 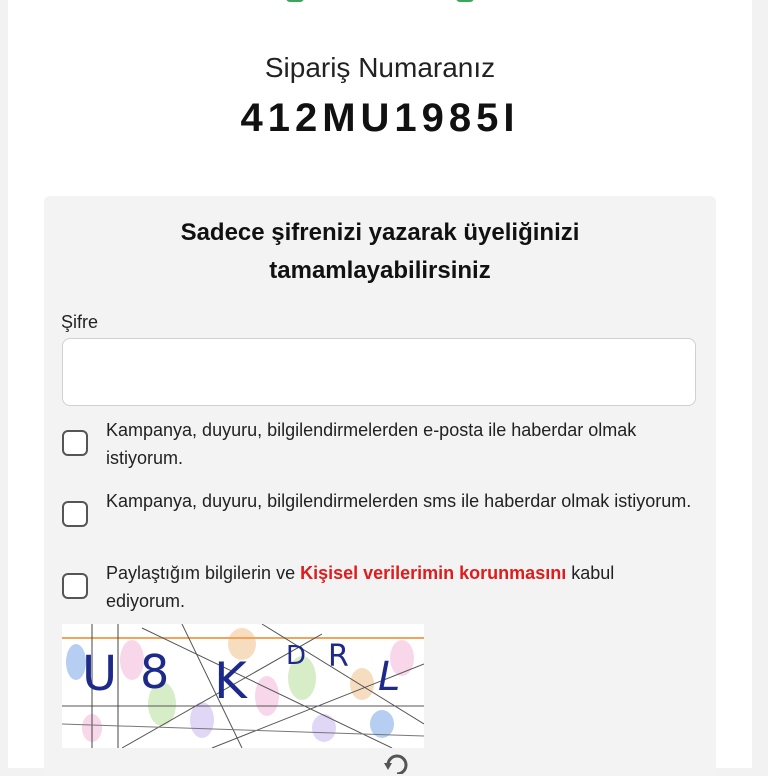 I want to click on sms-consent-checkbox, so click(x=75, y=514).